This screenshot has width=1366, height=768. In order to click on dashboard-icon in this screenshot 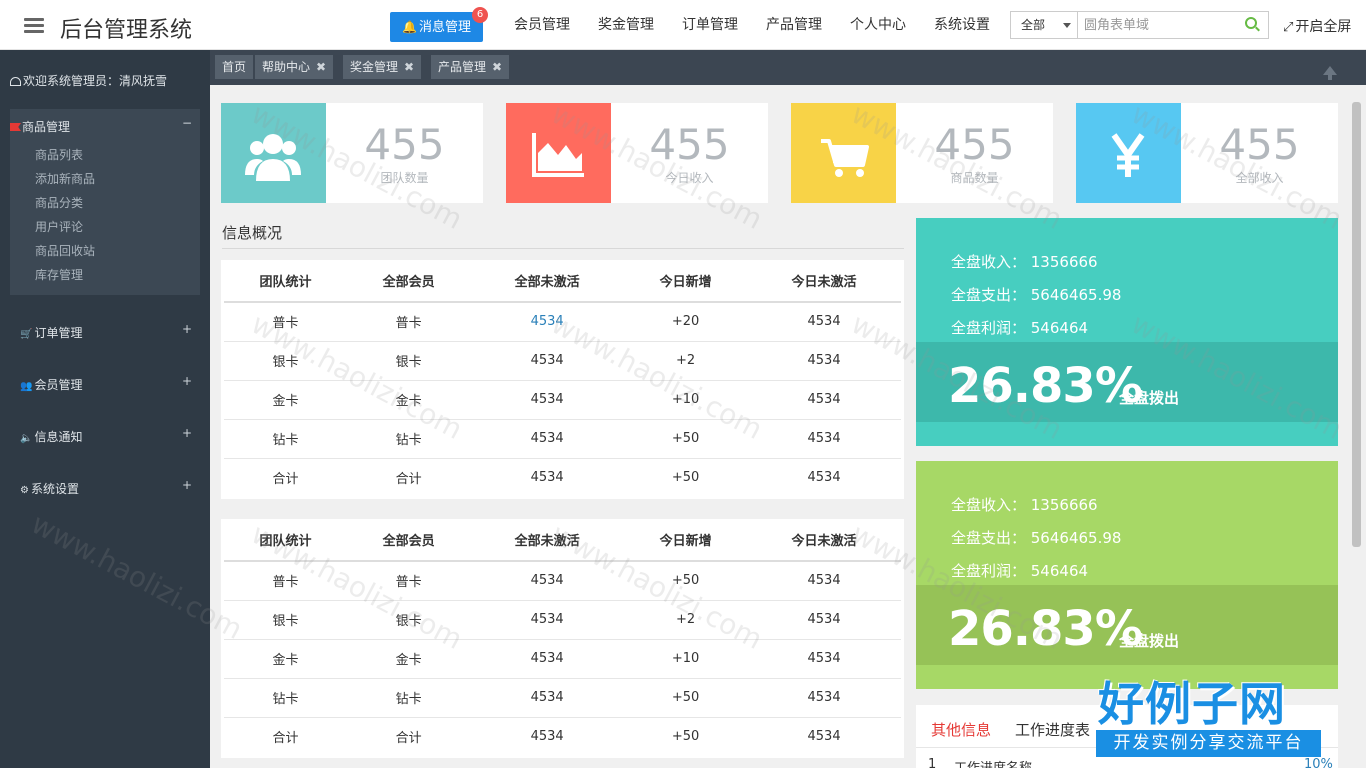, I will do `click(15, 81)`.